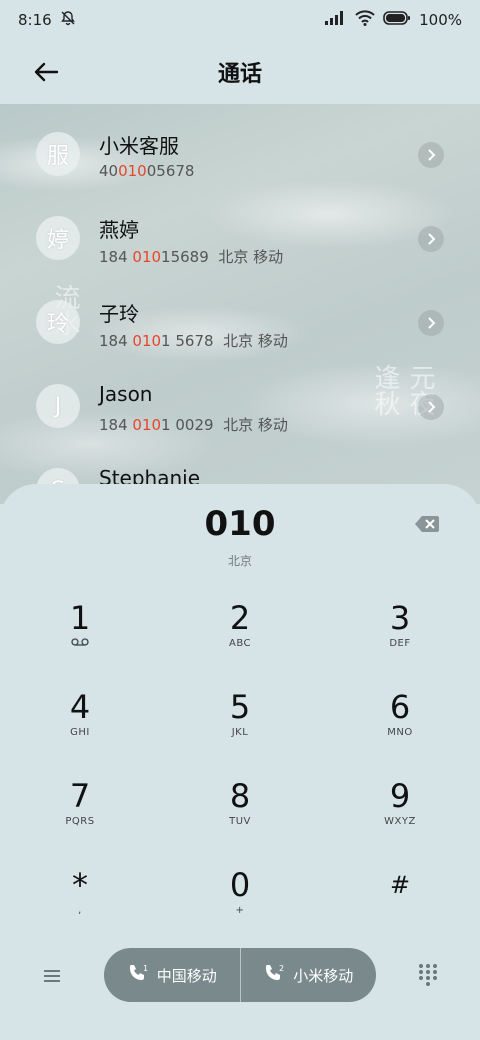  Describe the element at coordinates (239, 561) in the screenshot. I see `number-region: 北京` at that location.